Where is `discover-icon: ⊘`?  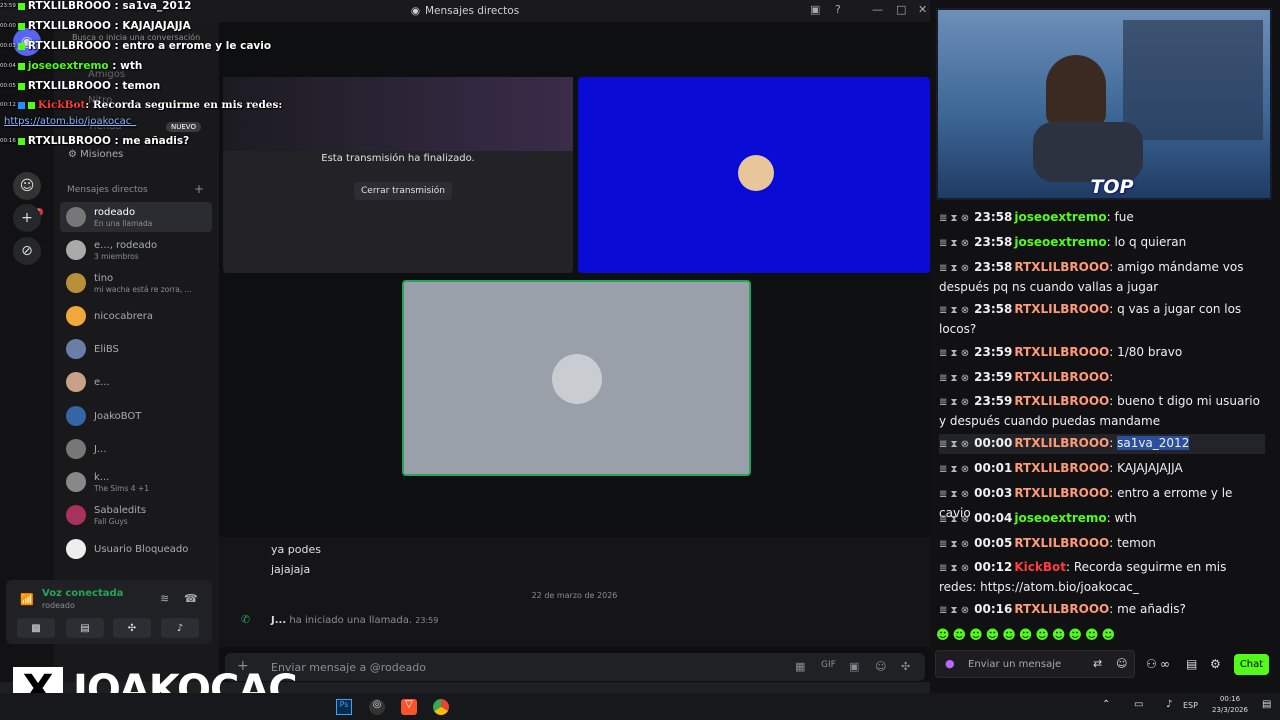 discover-icon: ⊘ is located at coordinates (27, 251).